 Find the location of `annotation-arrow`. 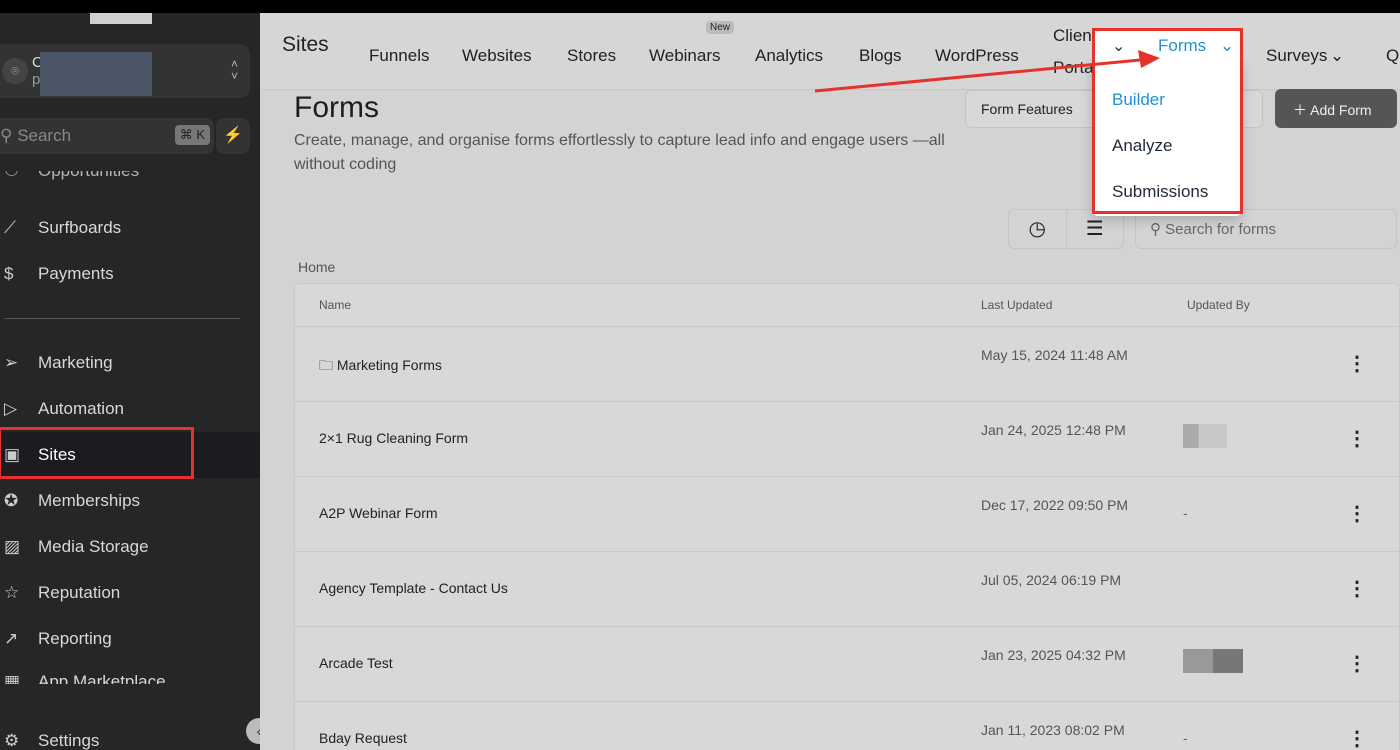

annotation-arrow is located at coordinates (987, 71).